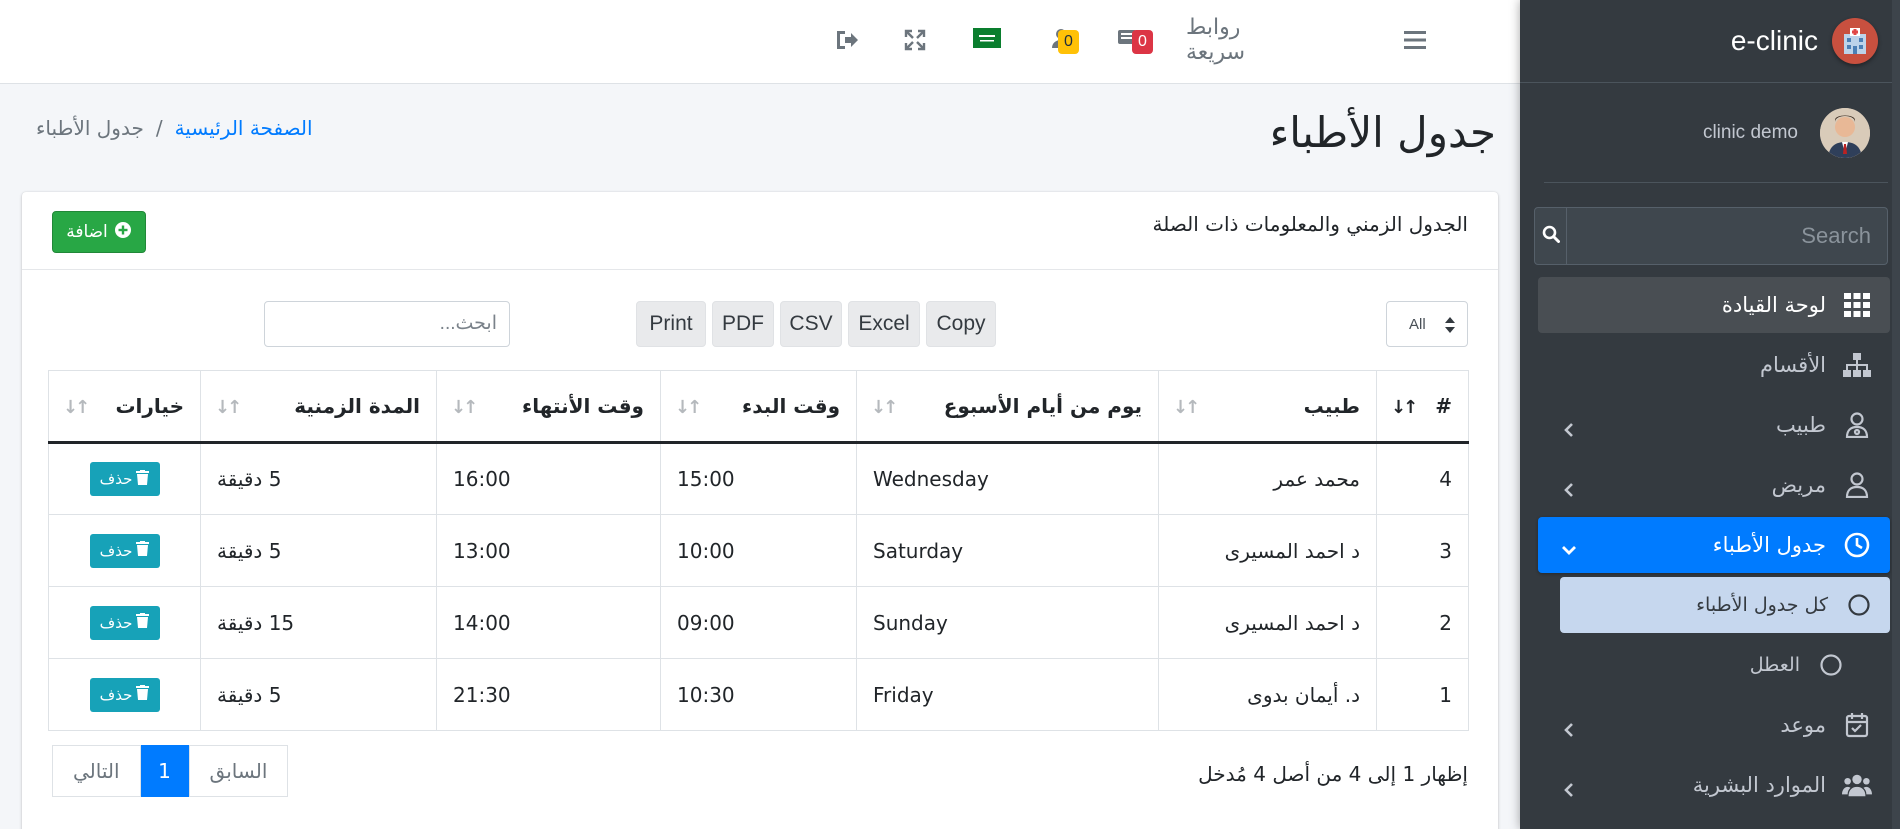 This screenshot has height=829, width=1900. Describe the element at coordinates (1800, 425) in the screenshot. I see `sidebar-item-label: طبيب` at that location.